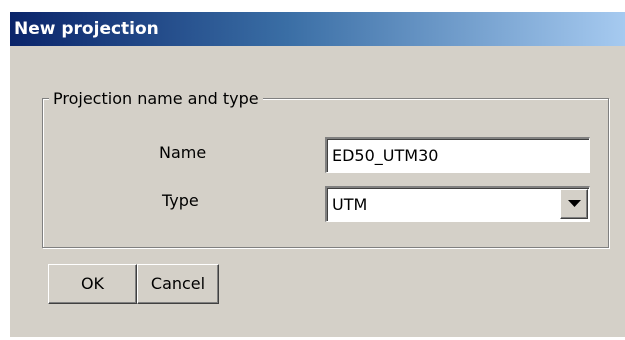 Image resolution: width=625 pixels, height=340 pixels. What do you see at coordinates (457, 204) in the screenshot?
I see `type-select: UTM` at bounding box center [457, 204].